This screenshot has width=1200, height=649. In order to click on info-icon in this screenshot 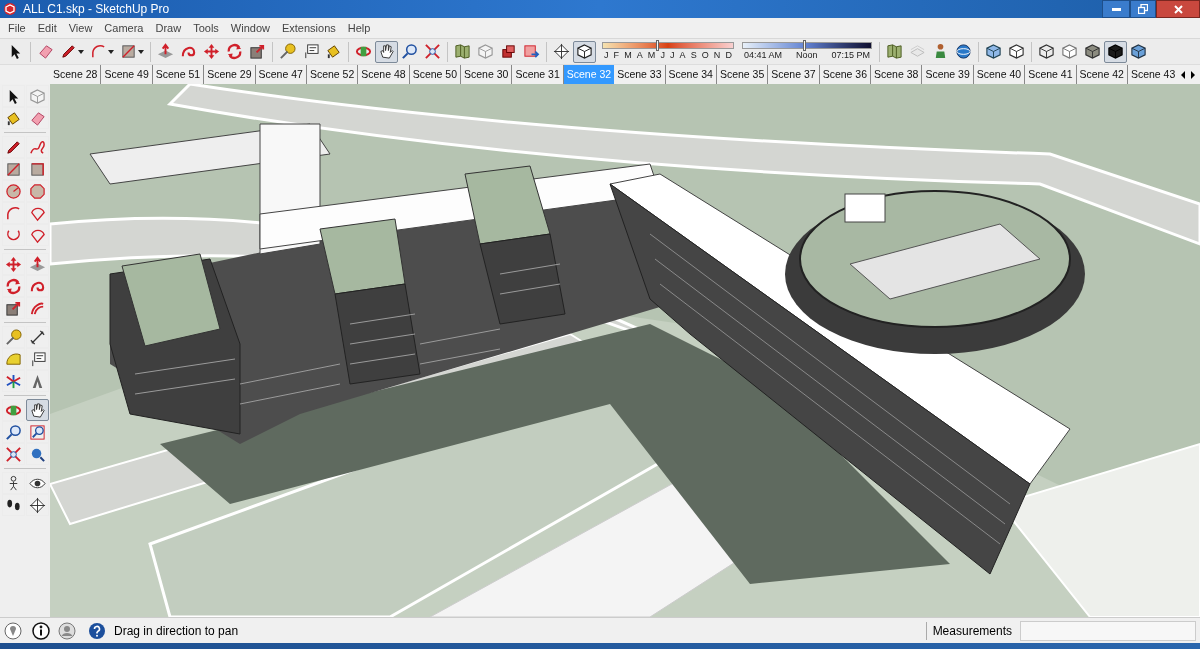, I will do `click(41, 630)`.